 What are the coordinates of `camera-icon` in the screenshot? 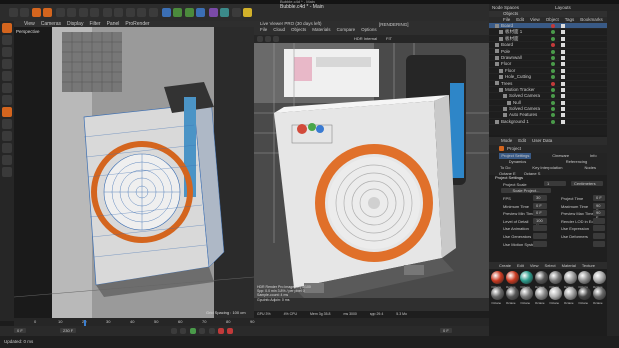 It's located at (236, 12).